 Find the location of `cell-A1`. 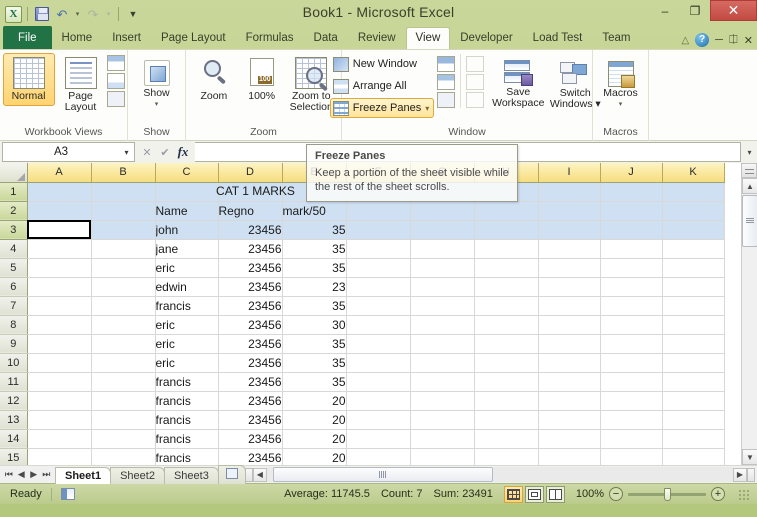

cell-A1 is located at coordinates (59, 192).